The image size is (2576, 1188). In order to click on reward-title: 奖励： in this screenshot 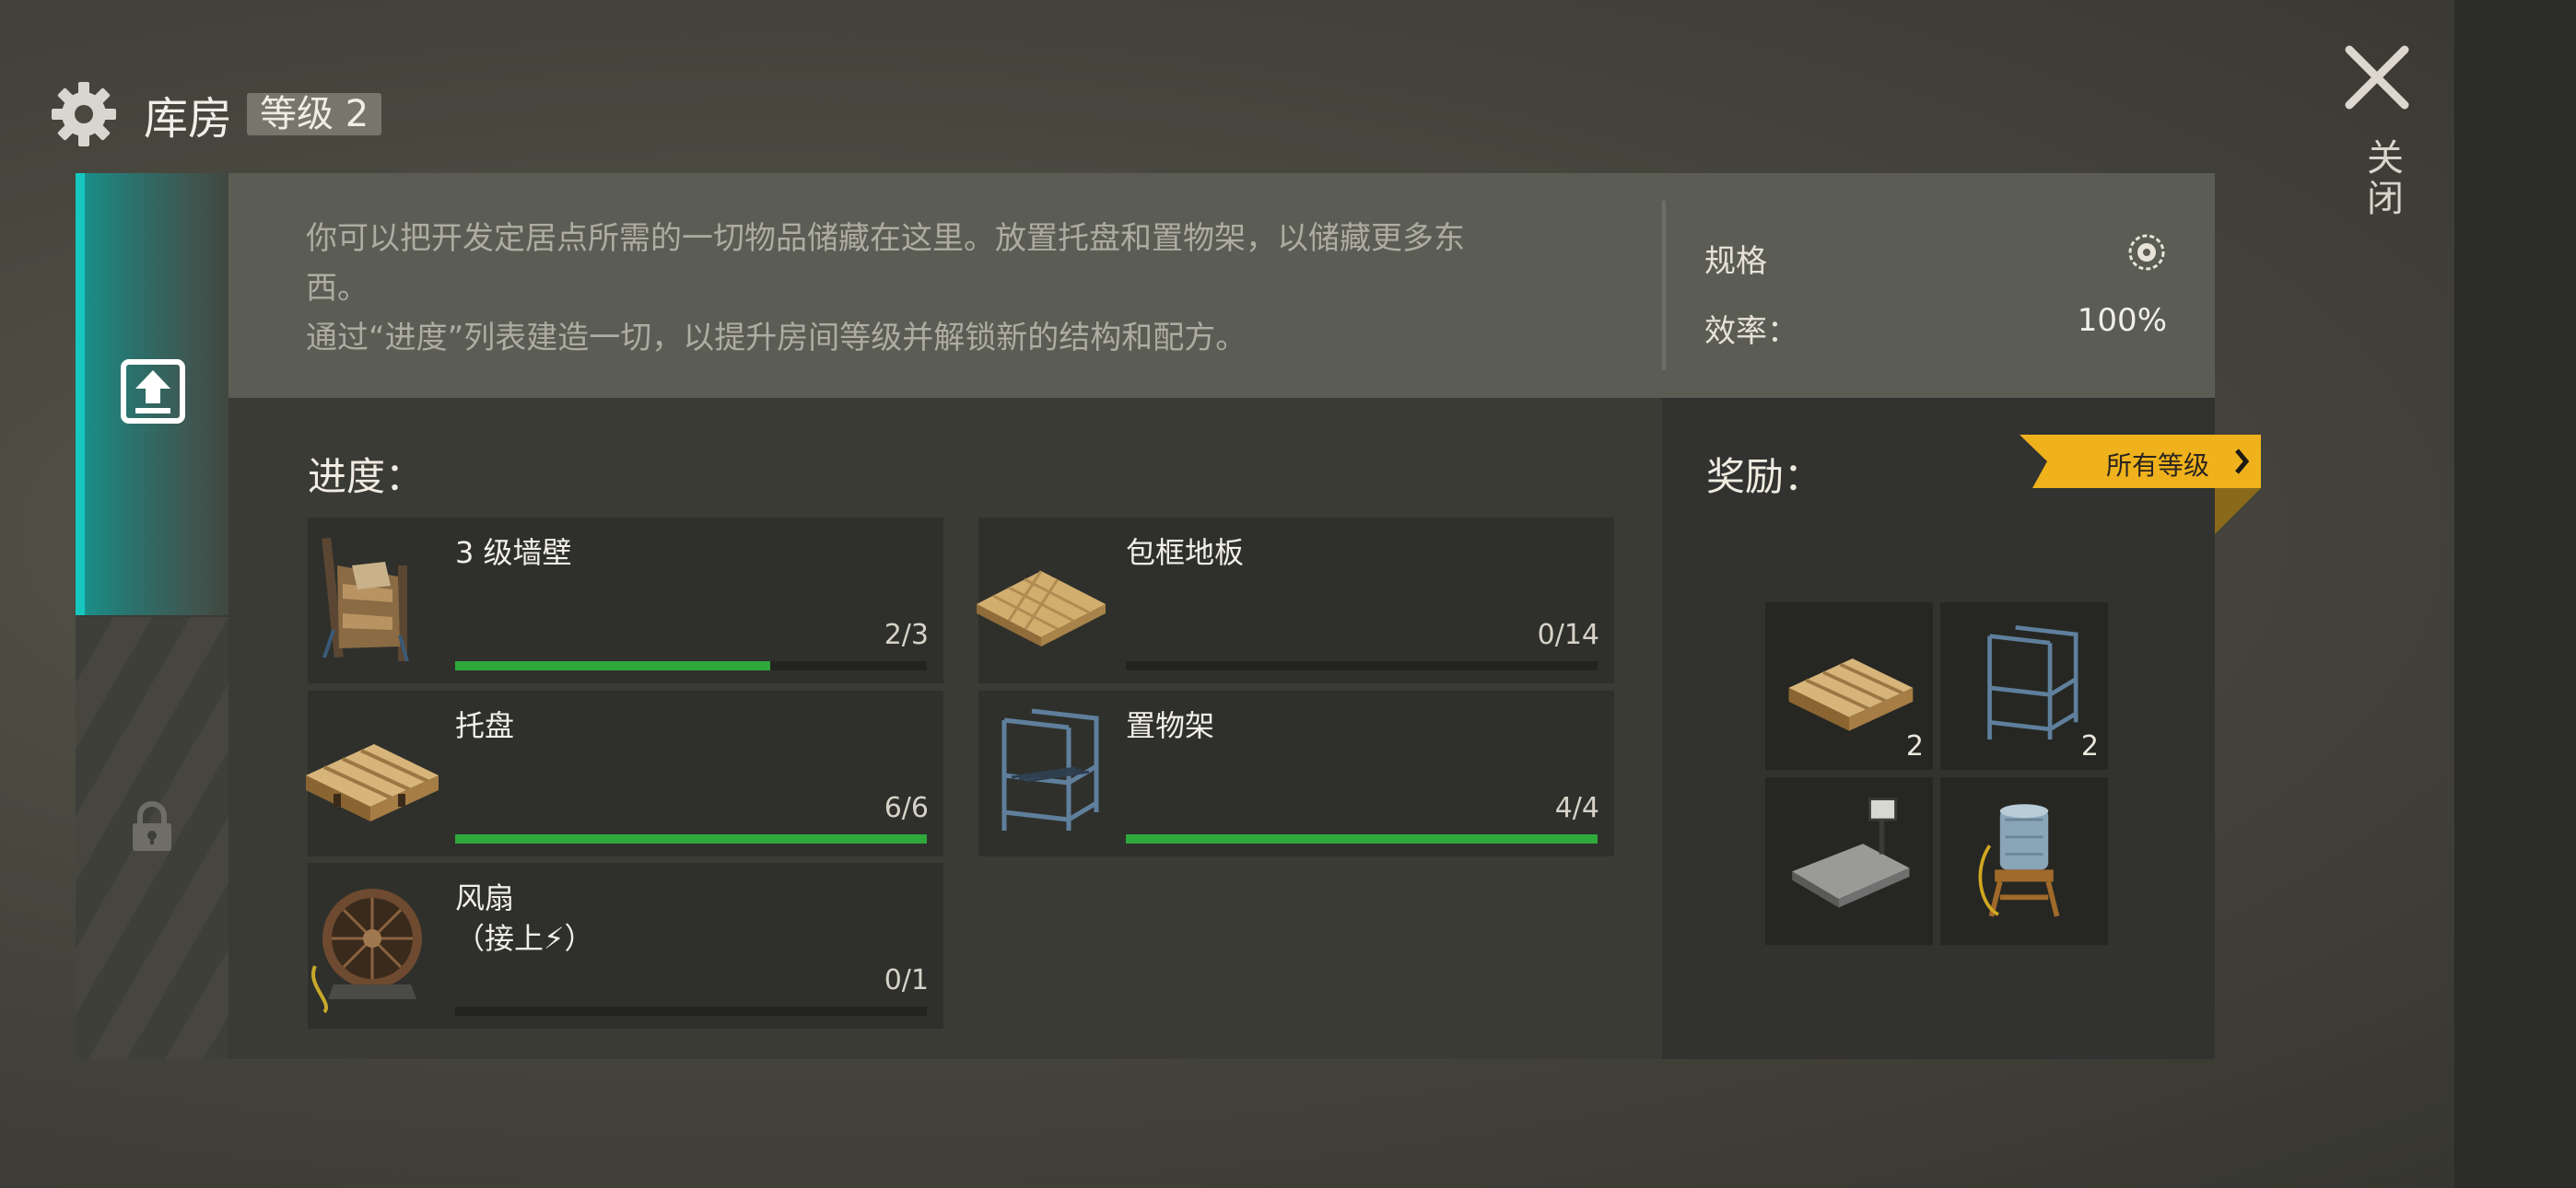, I will do `click(1765, 476)`.